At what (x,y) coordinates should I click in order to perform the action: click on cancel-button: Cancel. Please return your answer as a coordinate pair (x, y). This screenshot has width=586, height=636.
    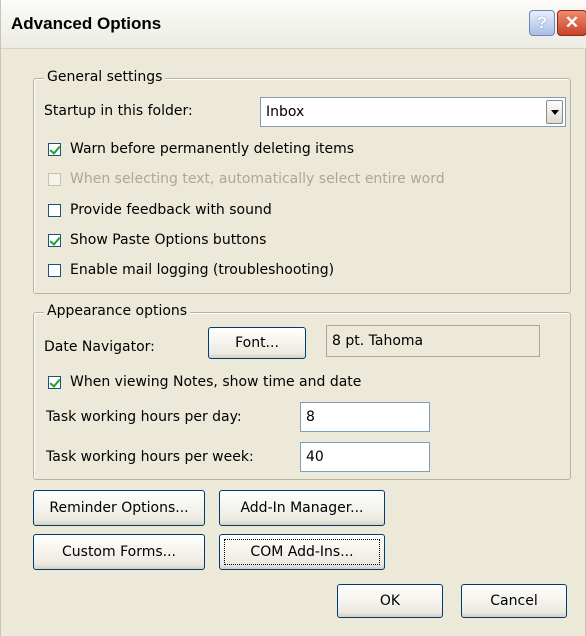
    Looking at the image, I should click on (514, 601).